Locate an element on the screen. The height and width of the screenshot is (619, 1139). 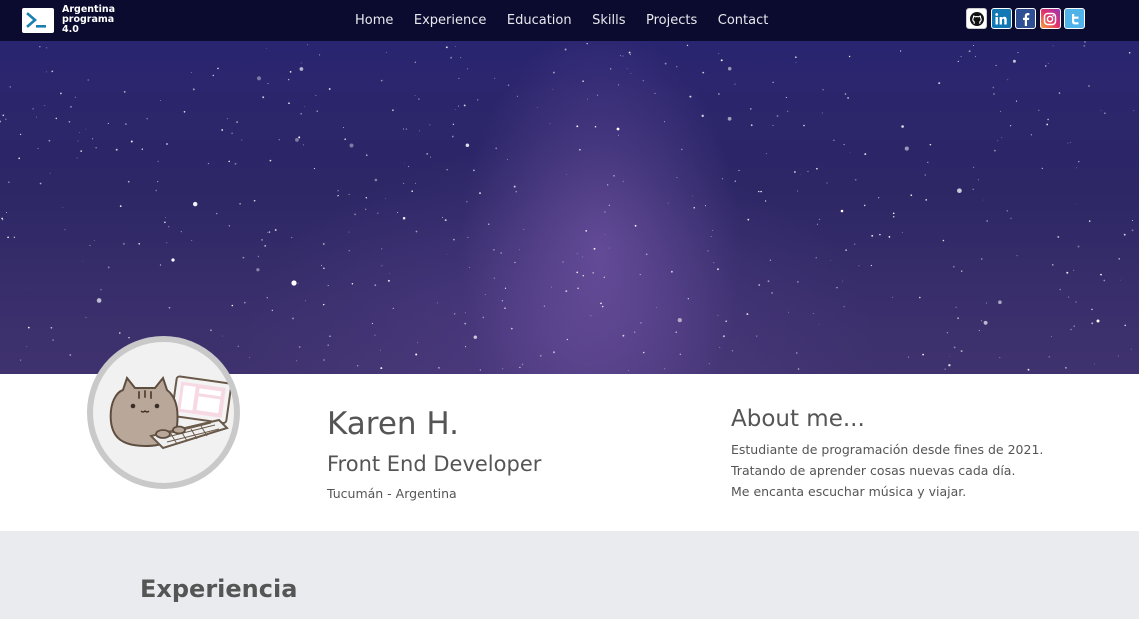
instagram-icon is located at coordinates (1050, 18).